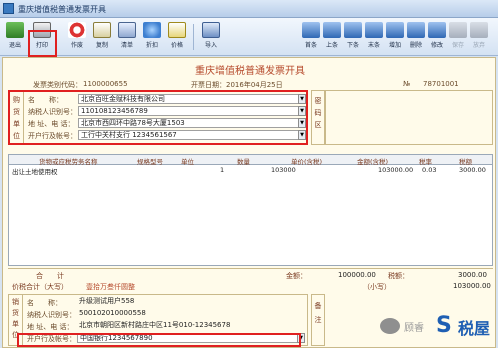 The image size is (498, 348). I want to click on list-icon, so click(127, 30).